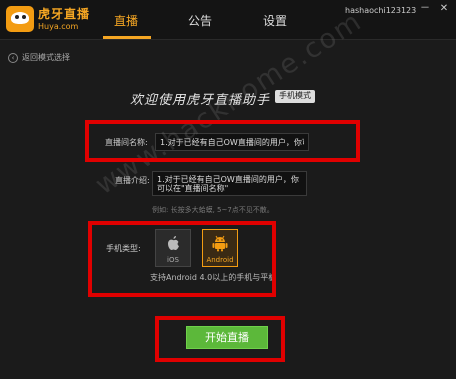  What do you see at coordinates (275, 20) in the screenshot?
I see `tab-settings: 设置` at bounding box center [275, 20].